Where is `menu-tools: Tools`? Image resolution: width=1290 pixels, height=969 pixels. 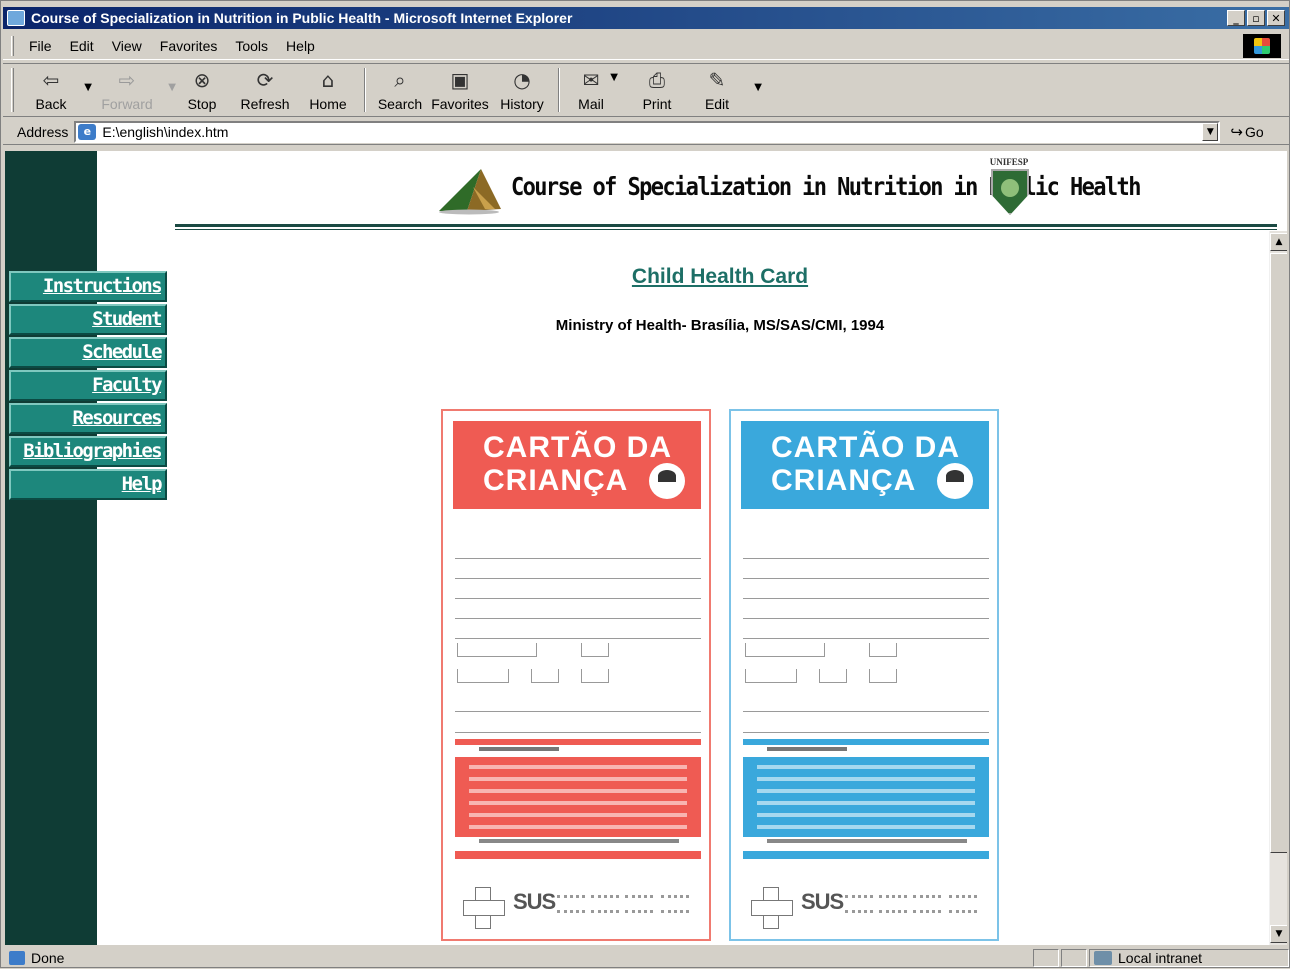
menu-tools: Tools is located at coordinates (251, 46).